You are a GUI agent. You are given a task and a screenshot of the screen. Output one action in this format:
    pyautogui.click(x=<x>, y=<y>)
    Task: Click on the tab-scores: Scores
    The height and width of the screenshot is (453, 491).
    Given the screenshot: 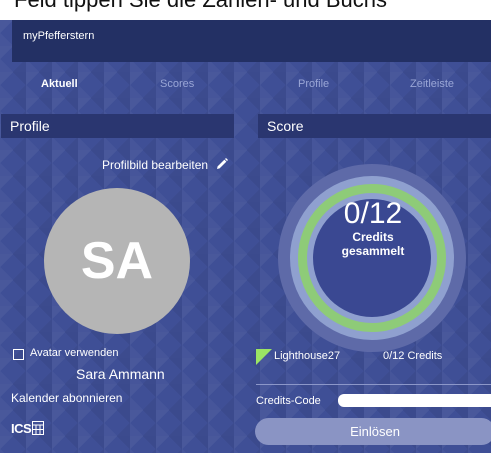 What is the action you would take?
    pyautogui.click(x=177, y=84)
    